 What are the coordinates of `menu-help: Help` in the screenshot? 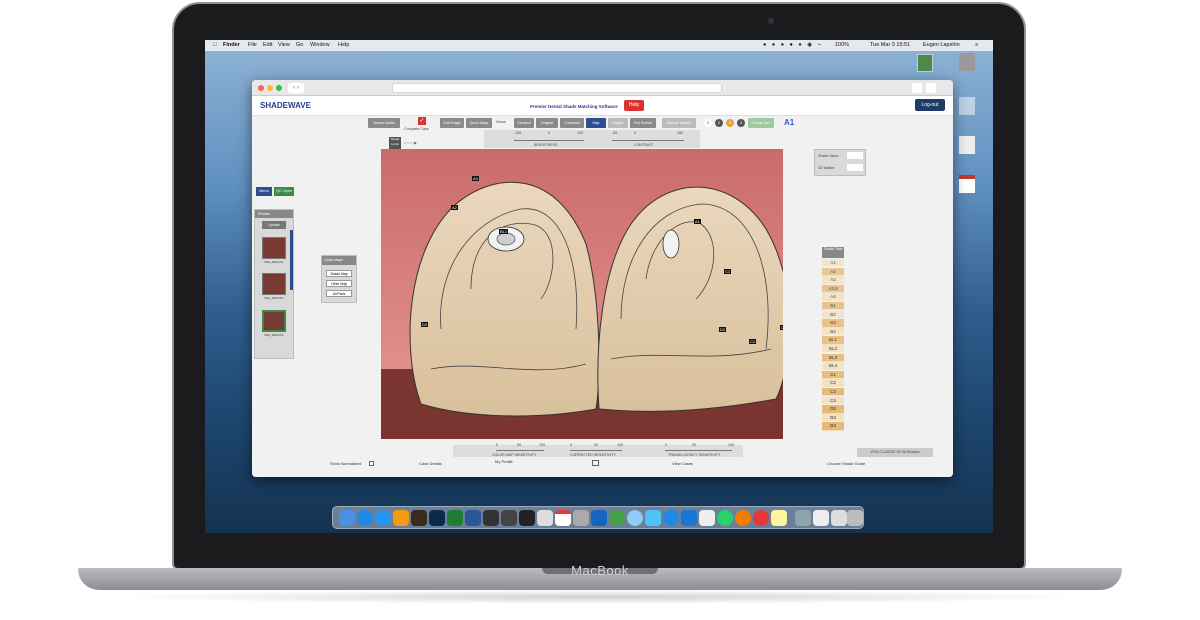 It's located at (343, 45).